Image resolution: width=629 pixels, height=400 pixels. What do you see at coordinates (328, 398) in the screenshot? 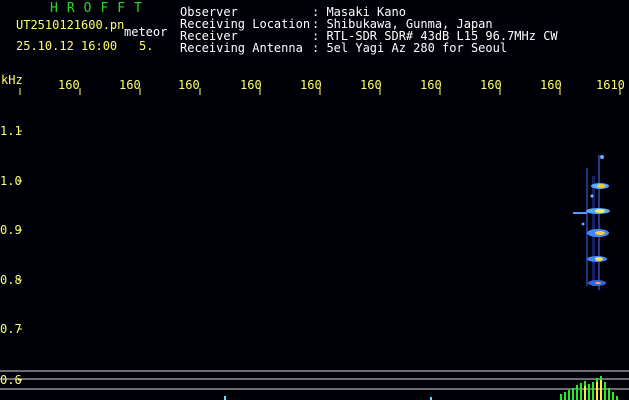
I see `baseline-noise` at bounding box center [328, 398].